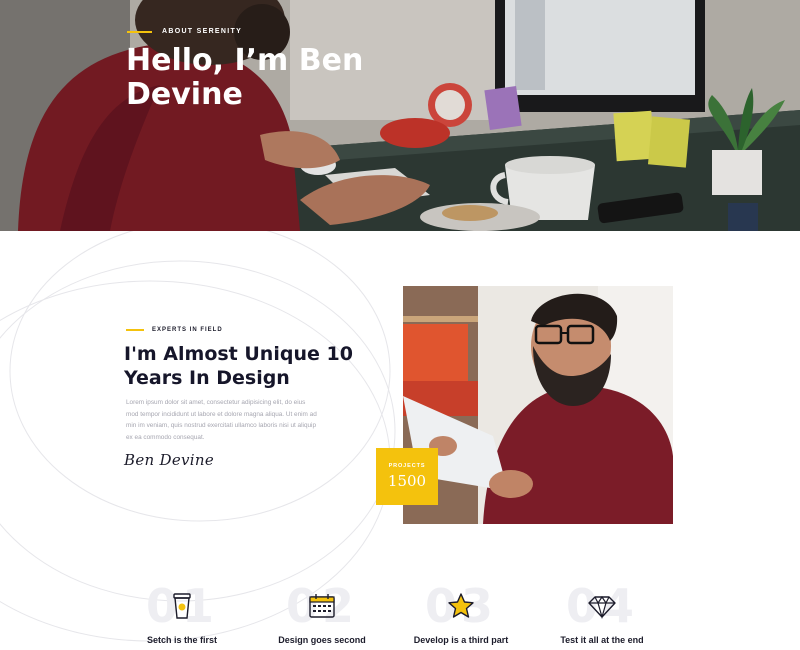  I want to click on step-item-2: 02 Design goes second, so click(322, 615).